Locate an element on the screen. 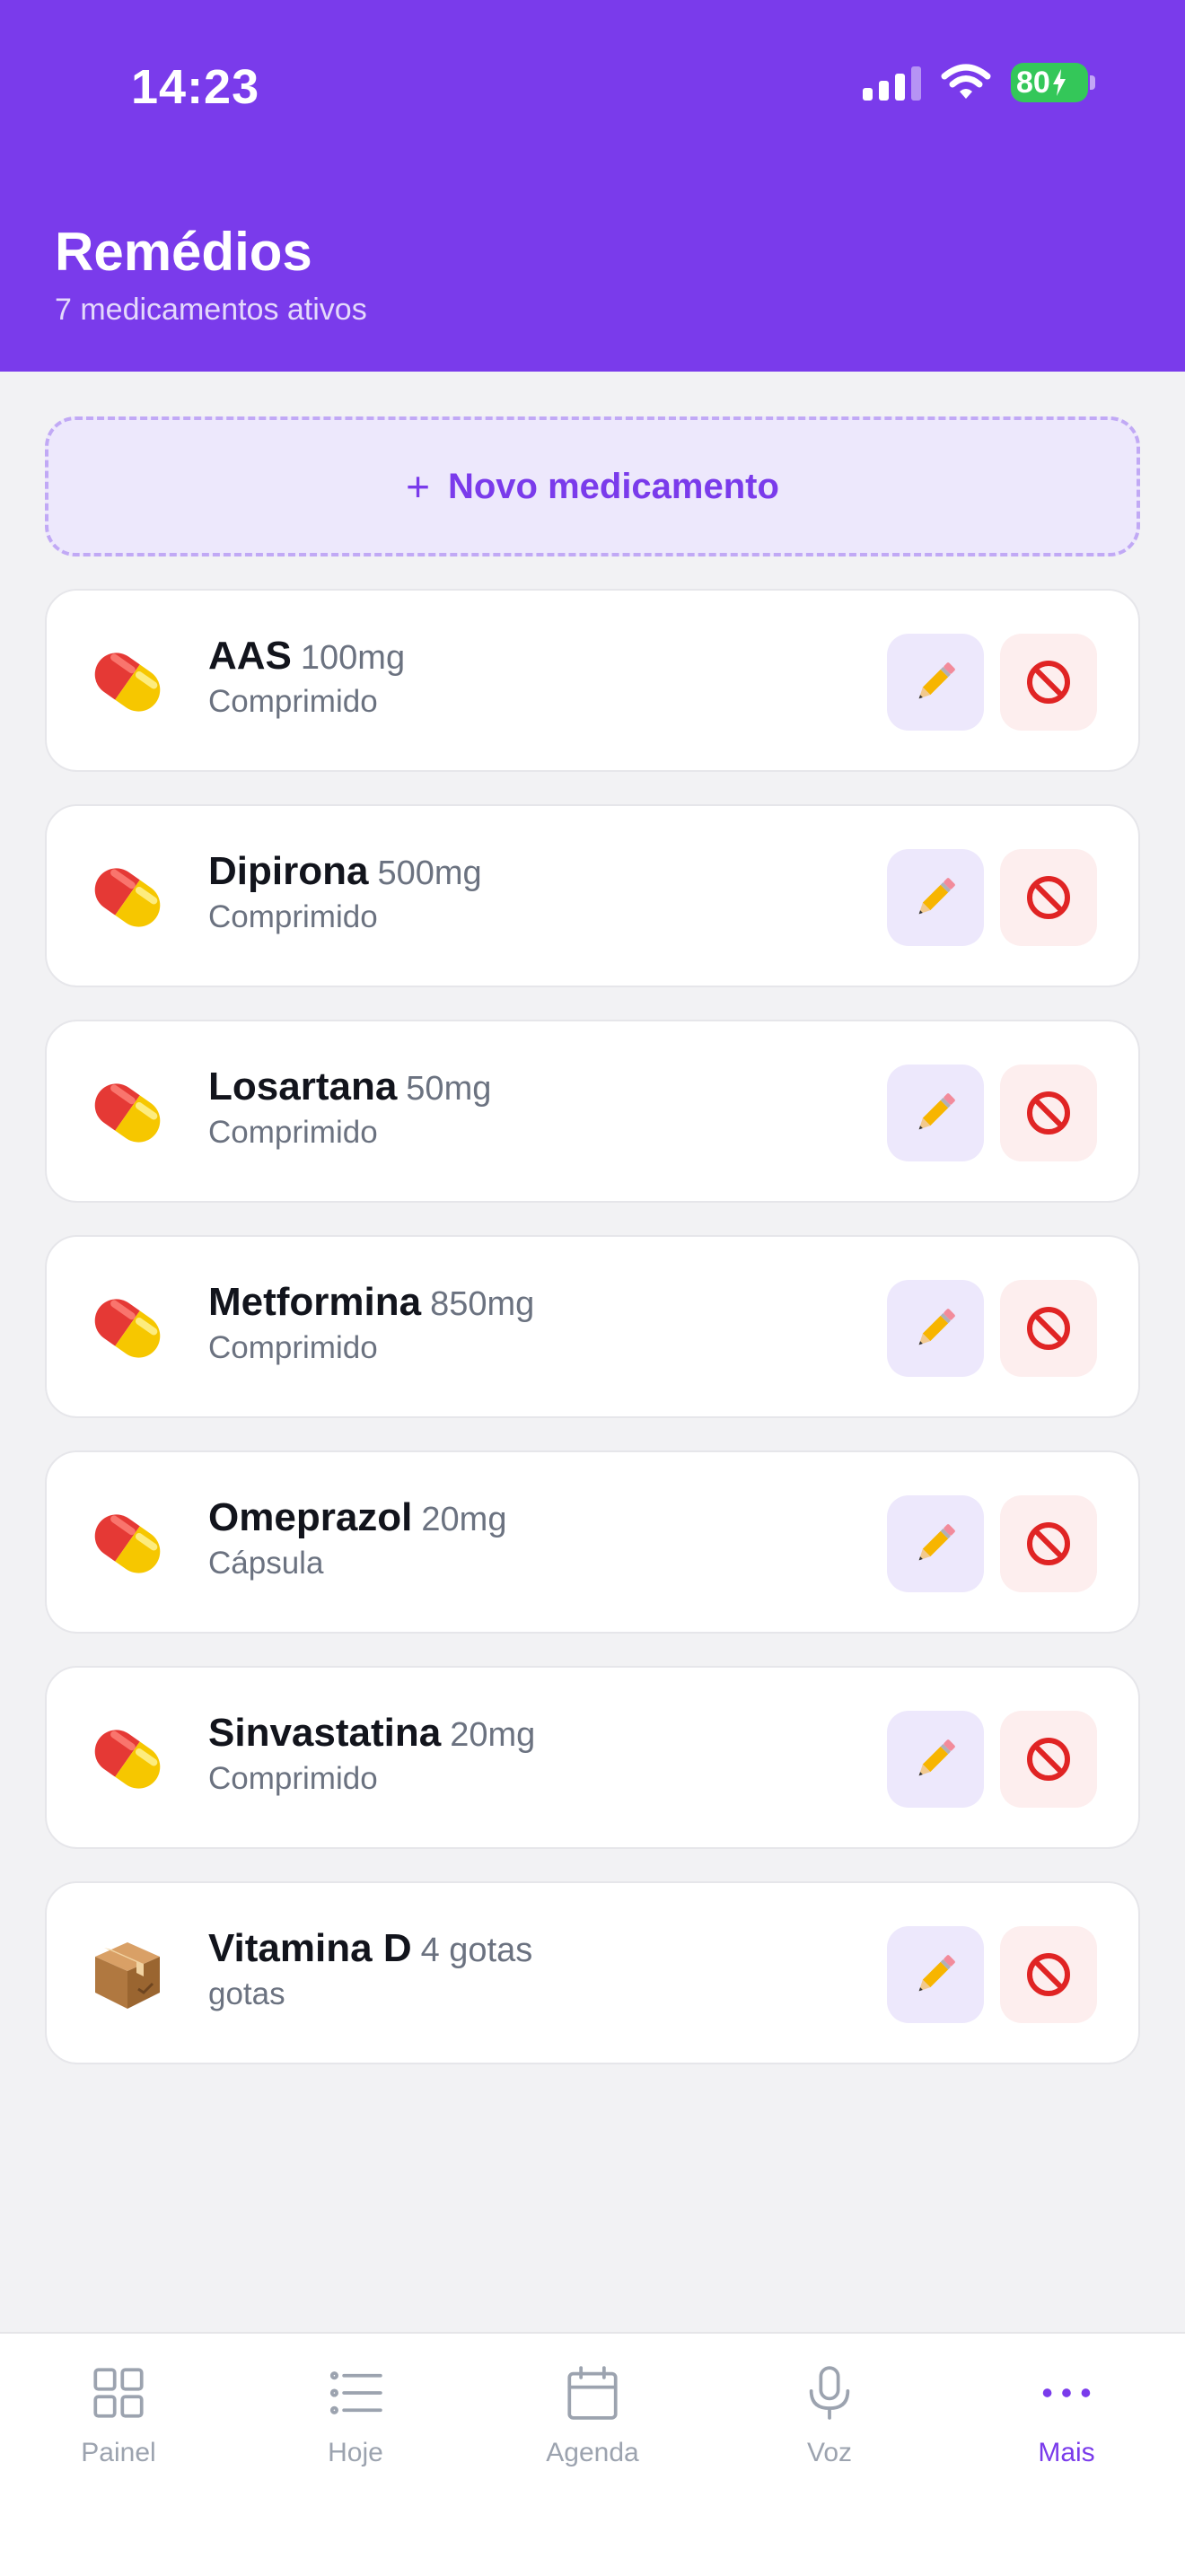 The height and width of the screenshot is (2576, 1185). charging-bolt-icon is located at coordinates (1059, 82).